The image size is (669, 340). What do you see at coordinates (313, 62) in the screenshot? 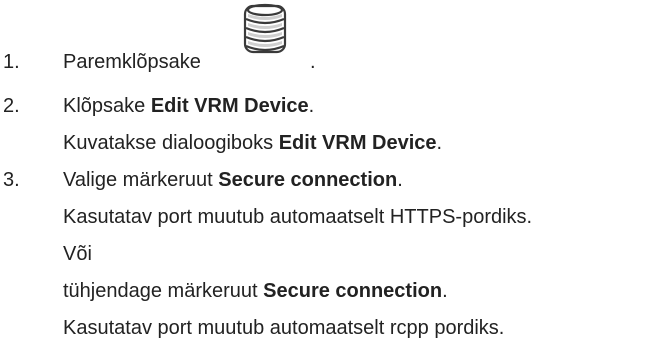
I see `step-punctuation: .` at bounding box center [313, 62].